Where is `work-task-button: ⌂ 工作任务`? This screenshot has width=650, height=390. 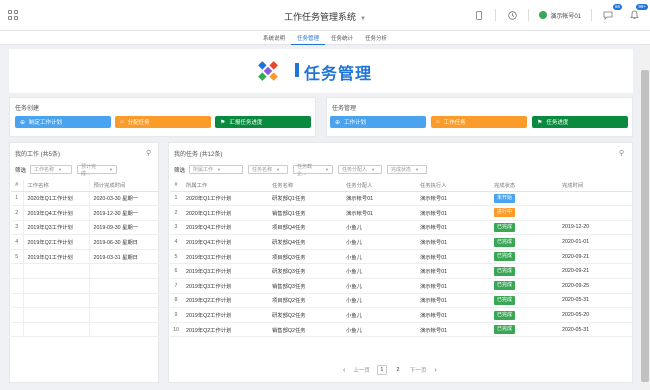 work-task-button: ⌂ 工作任务 is located at coordinates (479, 122).